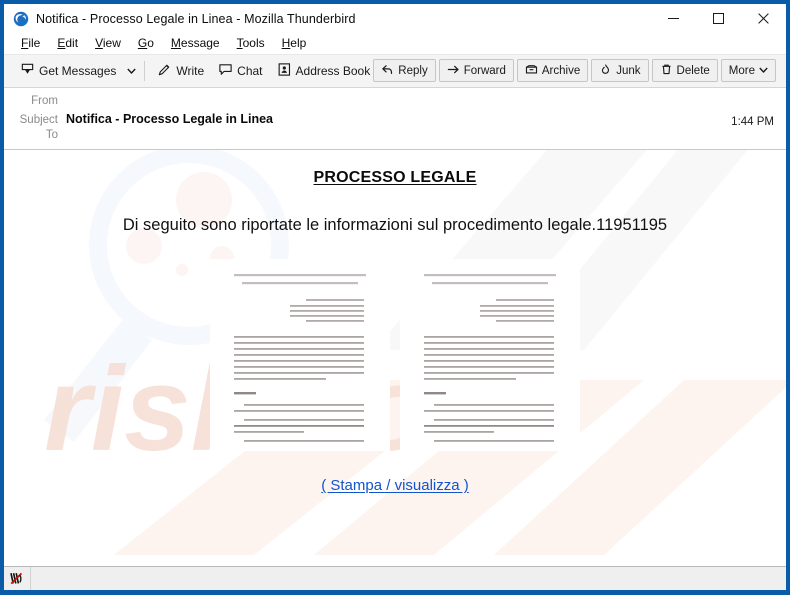 The width and height of the screenshot is (790, 595). Describe the element at coordinates (225, 71) in the screenshot. I see `chat-bubble-icon` at that location.